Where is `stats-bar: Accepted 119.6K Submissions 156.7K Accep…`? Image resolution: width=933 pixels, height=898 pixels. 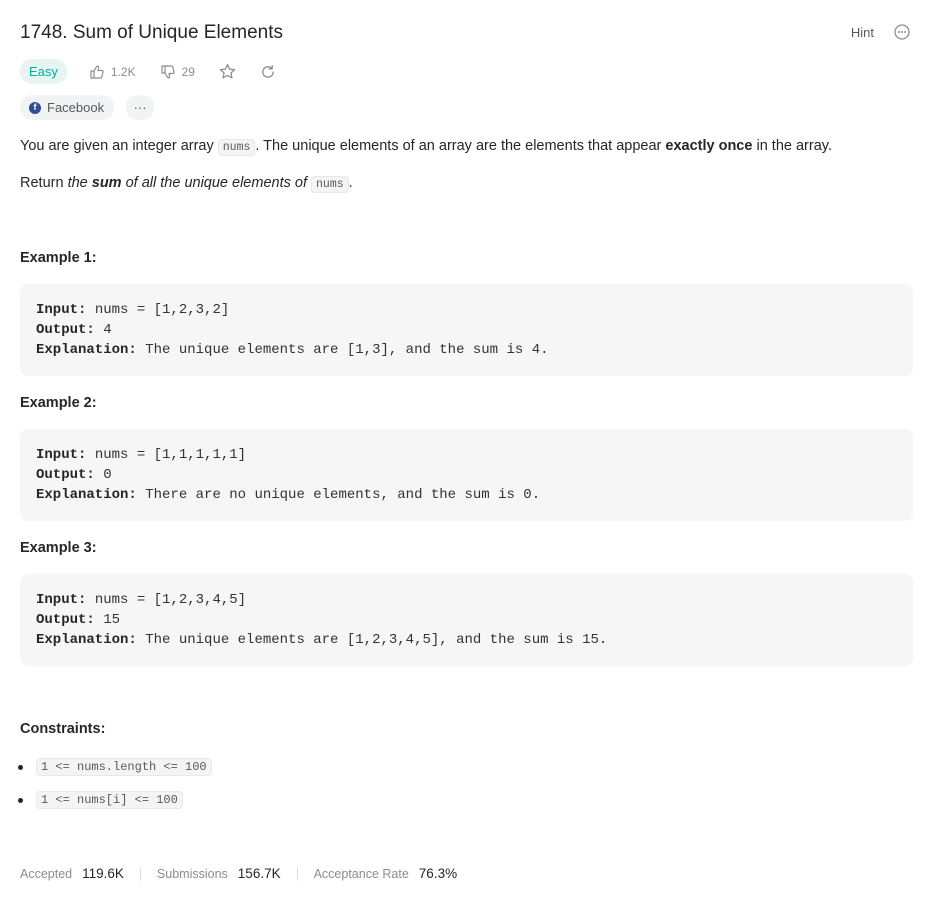 stats-bar: Accepted 119.6K Submissions 156.7K Accep… is located at coordinates (238, 873).